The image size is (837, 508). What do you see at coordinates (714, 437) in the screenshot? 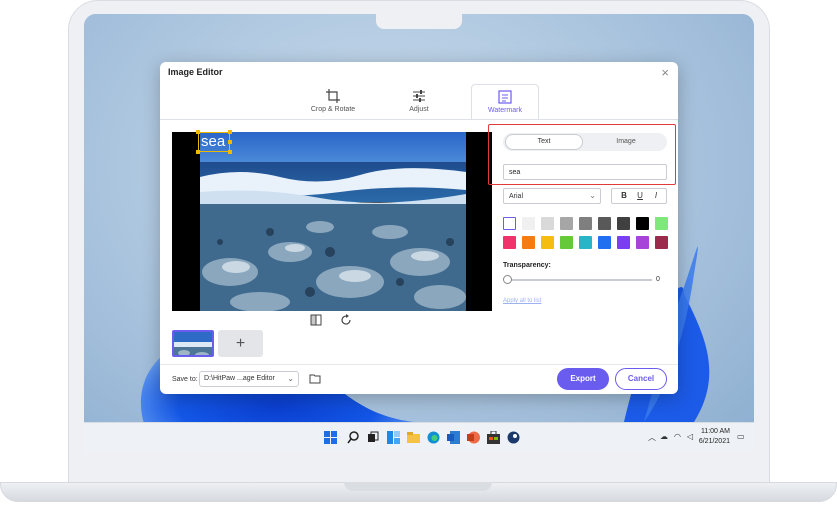
I see `taskbar-clock: 11:00 AM 6/21/2021` at bounding box center [714, 437].